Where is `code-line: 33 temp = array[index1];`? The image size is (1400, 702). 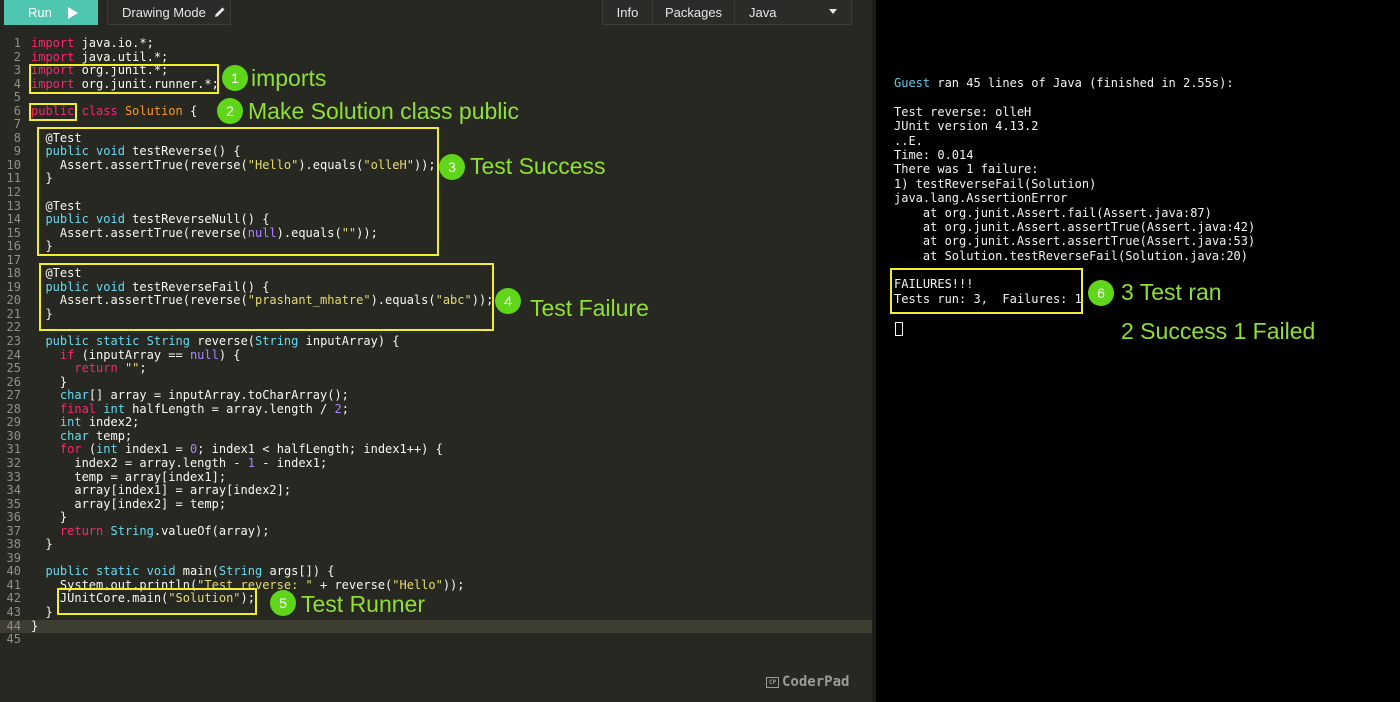 code-line: 33 temp = array[index1]; is located at coordinates (436, 477).